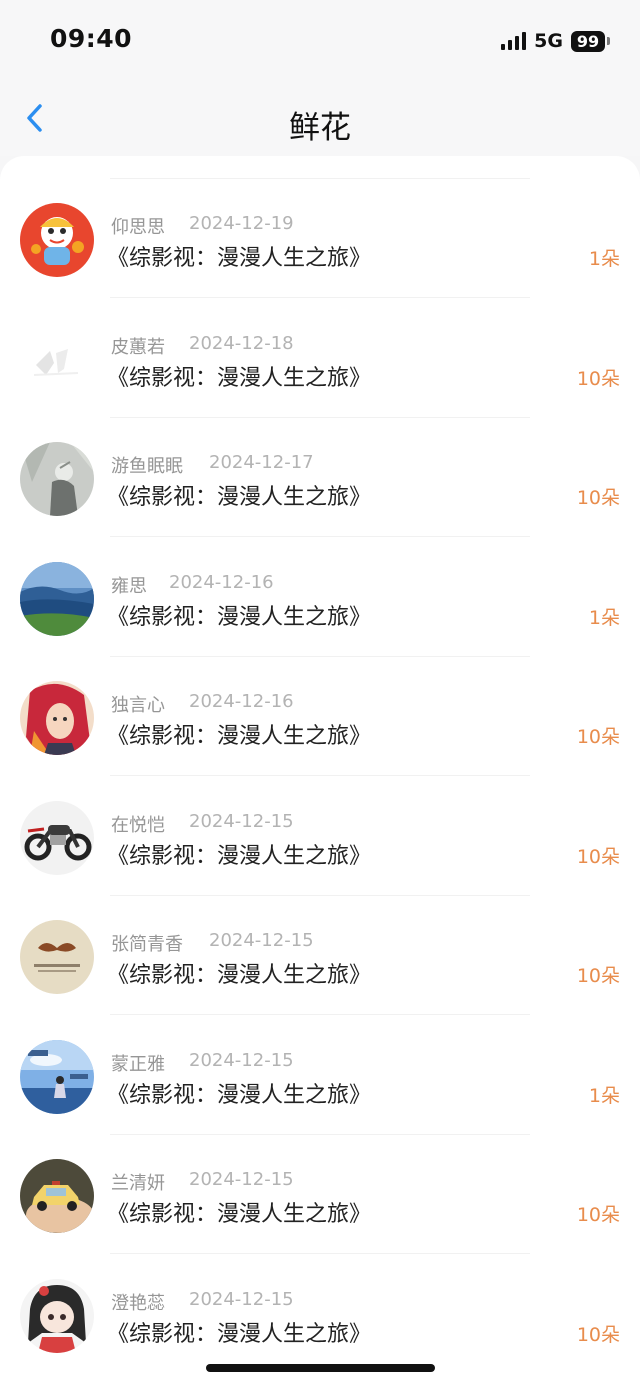 Image resolution: width=640 pixels, height=1387 pixels. What do you see at coordinates (261, 462) in the screenshot?
I see `date: 2024-12-17` at bounding box center [261, 462].